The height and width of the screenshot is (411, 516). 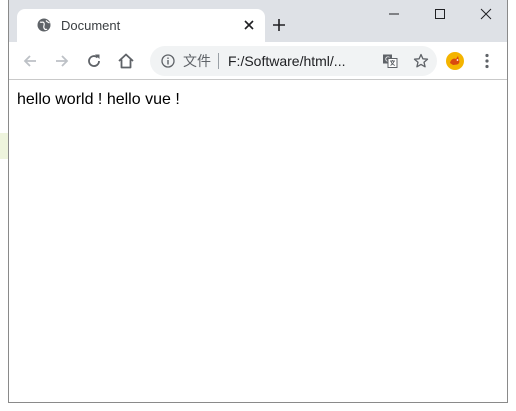 What do you see at coordinates (4, 146) in the screenshot?
I see `background-strip` at bounding box center [4, 146].